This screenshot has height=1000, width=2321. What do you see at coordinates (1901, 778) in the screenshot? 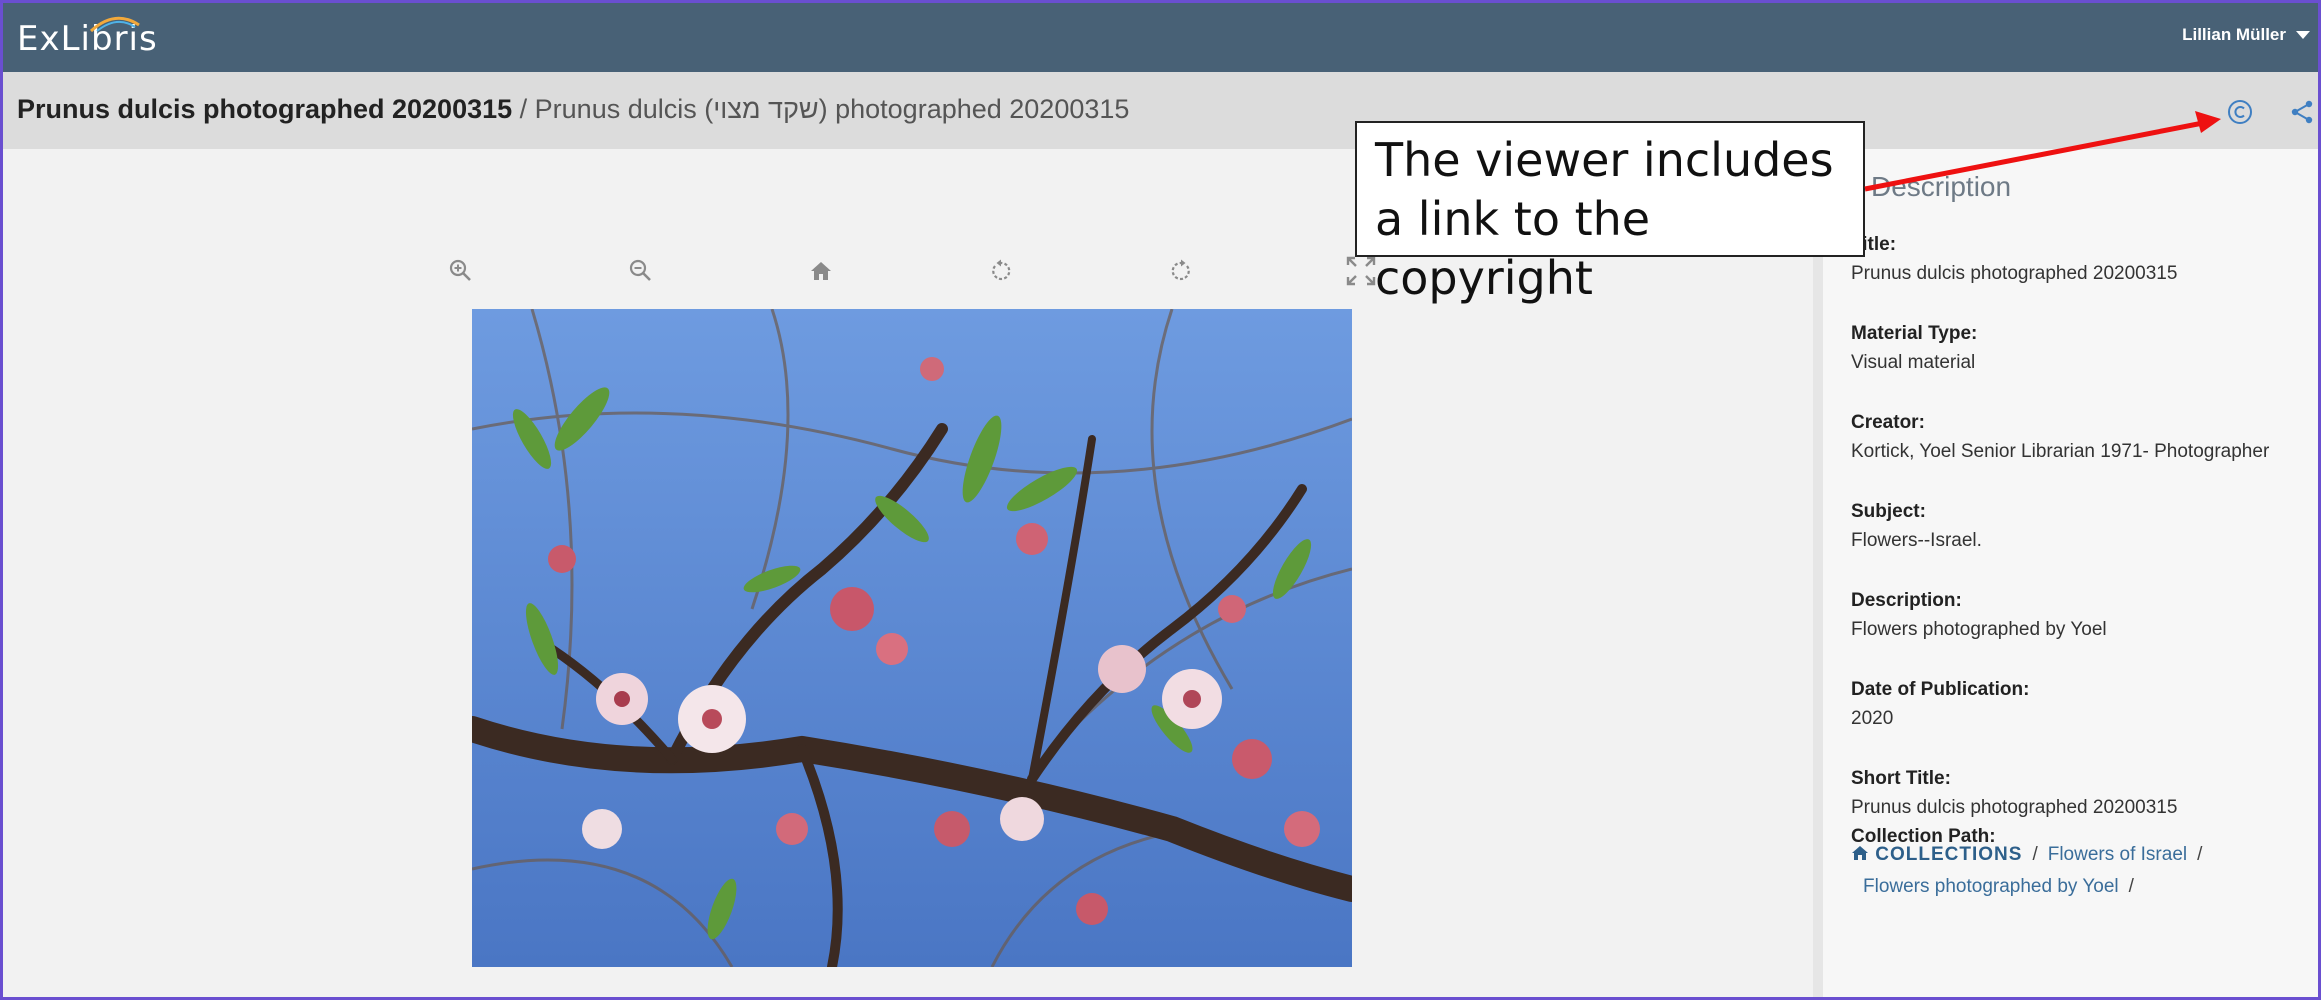
I see `field-label: Short Title:` at bounding box center [1901, 778].